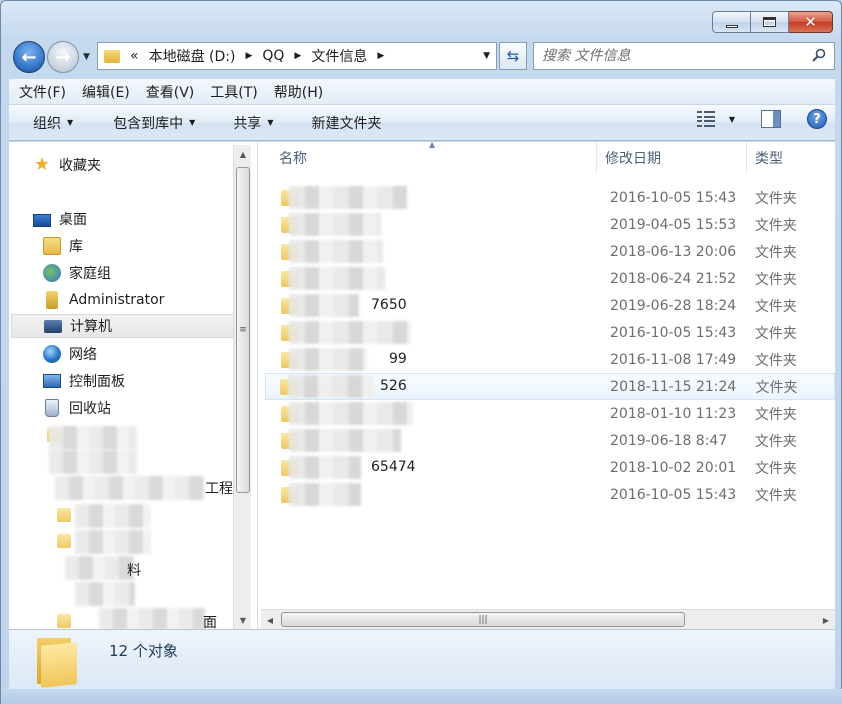  I want to click on breadcrumb-overflow: «, so click(134, 56).